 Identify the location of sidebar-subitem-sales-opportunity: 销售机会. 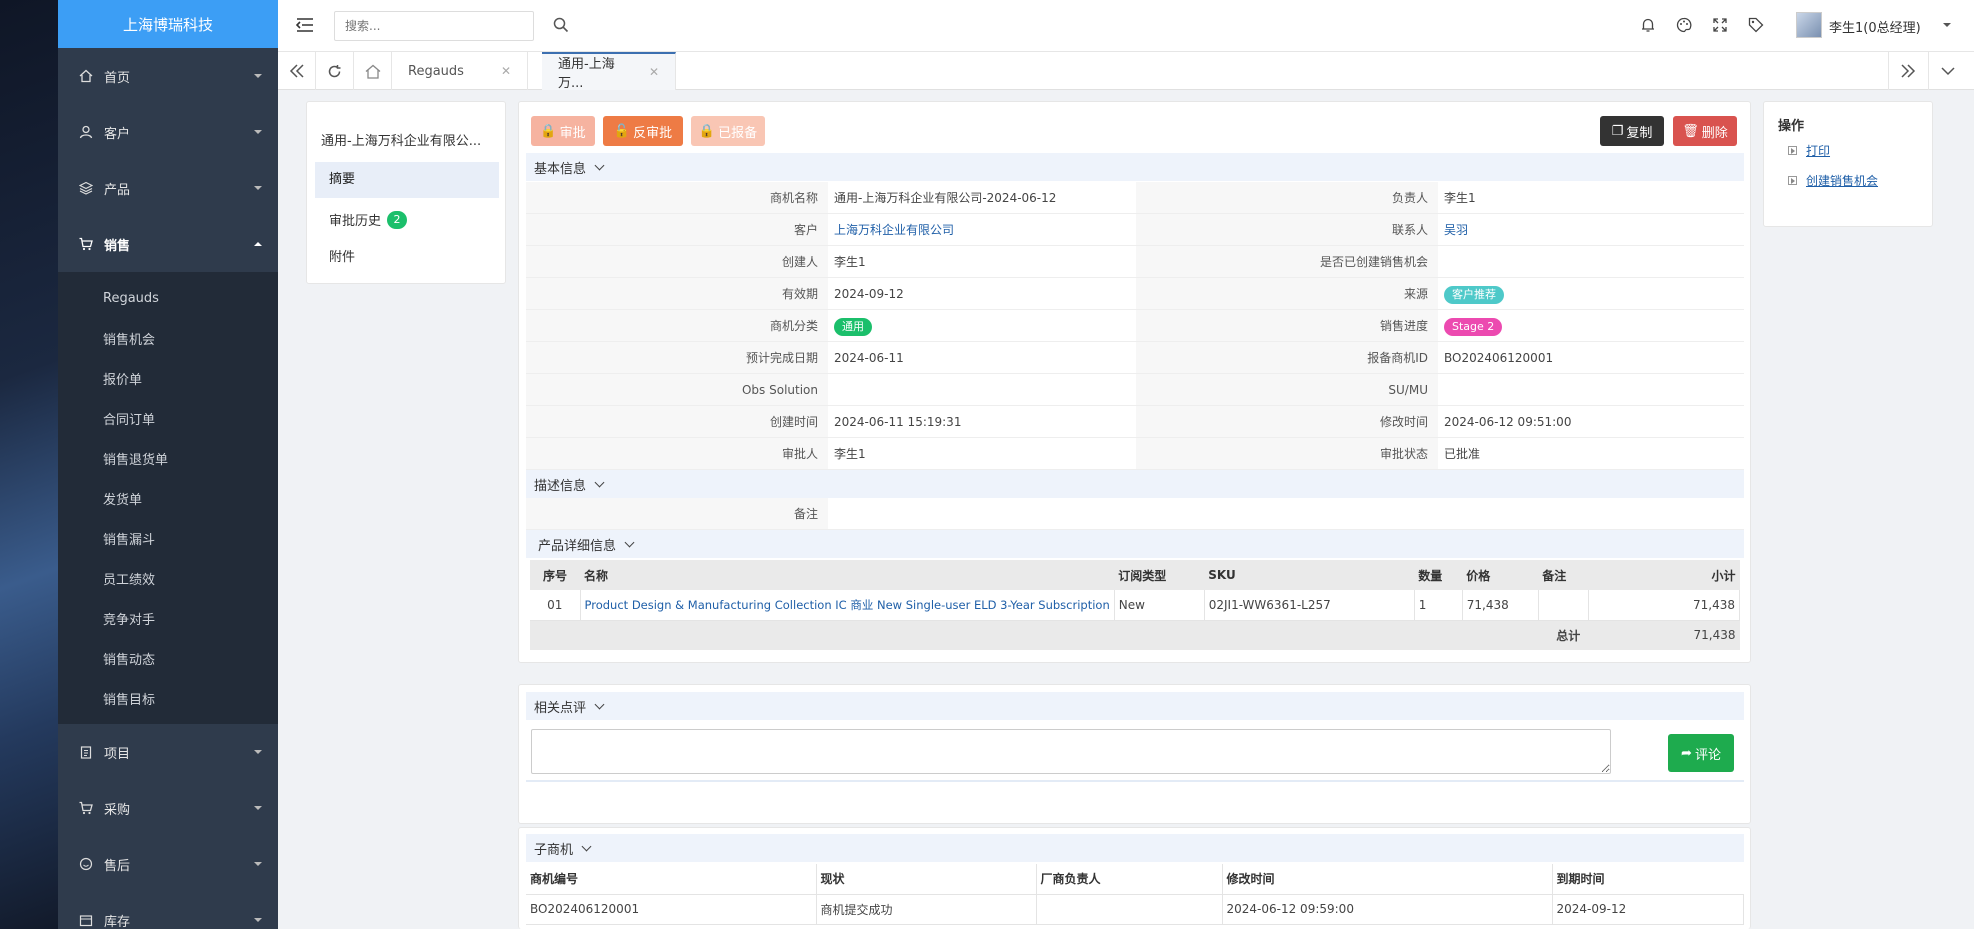
(168, 338).